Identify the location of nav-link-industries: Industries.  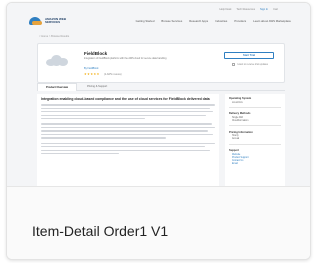
(221, 21).